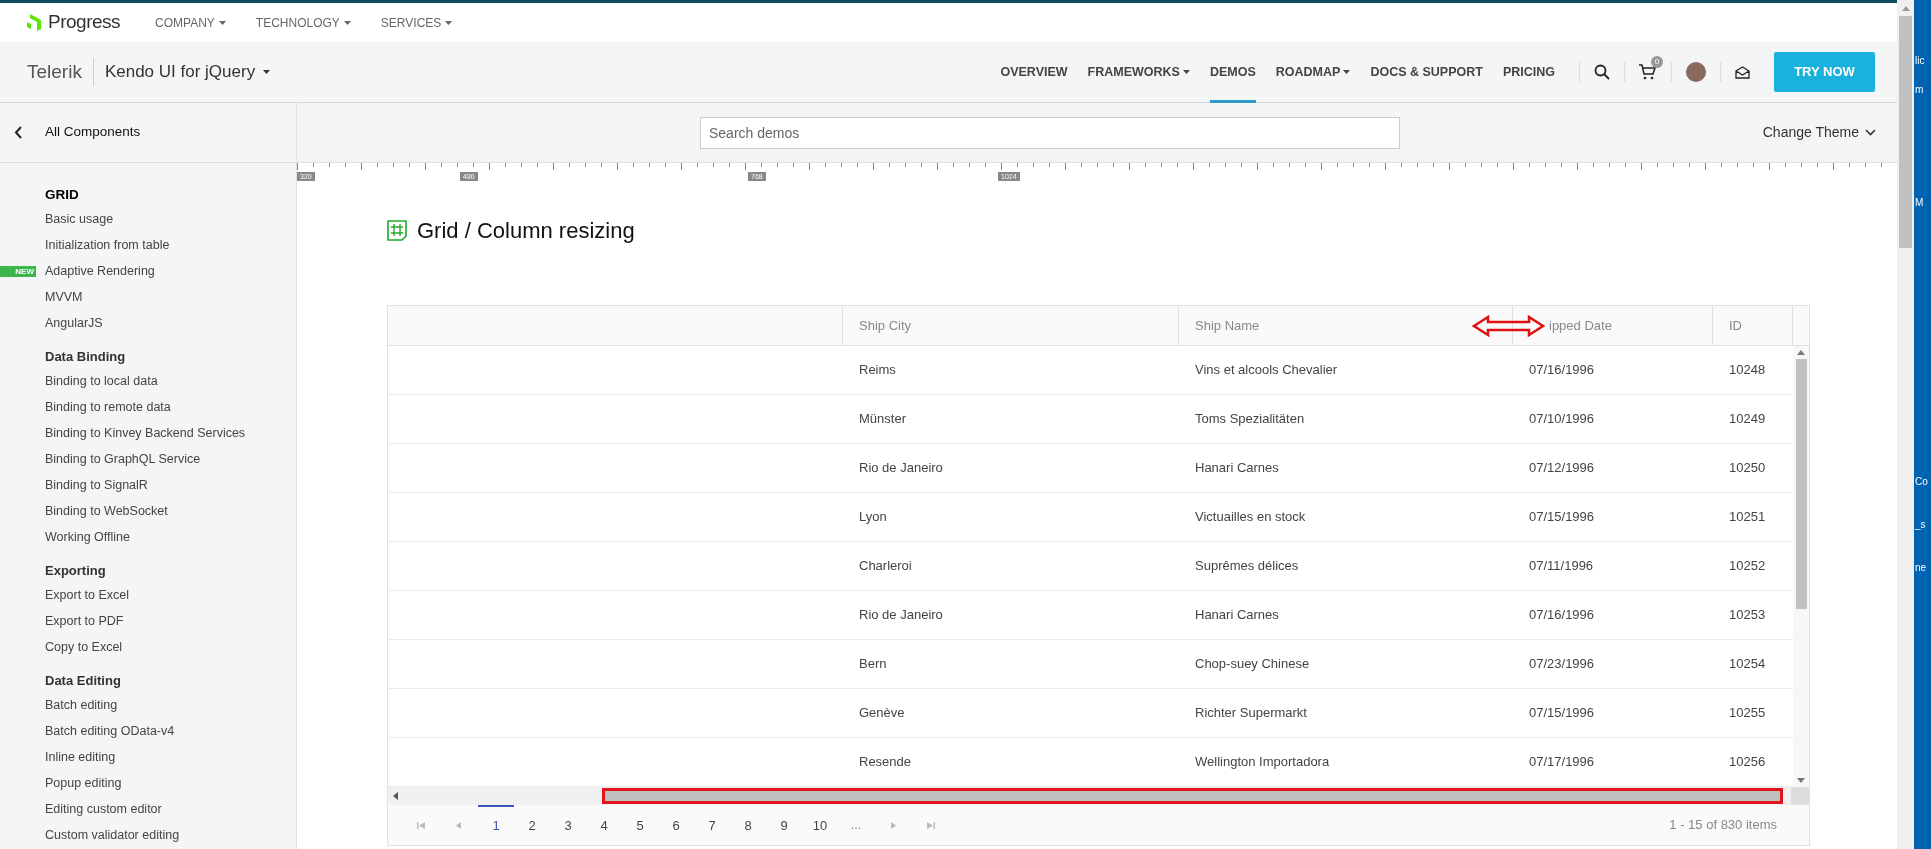  Describe the element at coordinates (1227, 325) in the screenshot. I see `column-header: Ship Name` at that location.